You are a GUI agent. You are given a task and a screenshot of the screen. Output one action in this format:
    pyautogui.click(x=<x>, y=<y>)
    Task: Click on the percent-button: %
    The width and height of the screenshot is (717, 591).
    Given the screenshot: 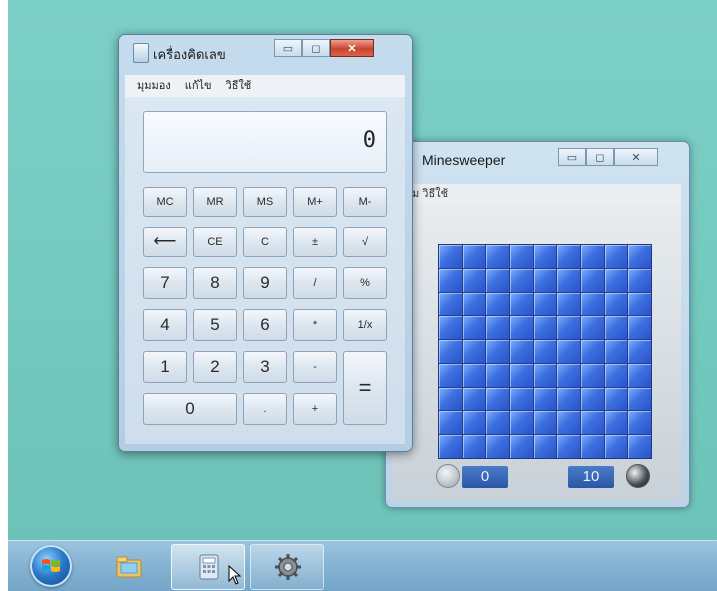 What is the action you would take?
    pyautogui.click(x=365, y=283)
    